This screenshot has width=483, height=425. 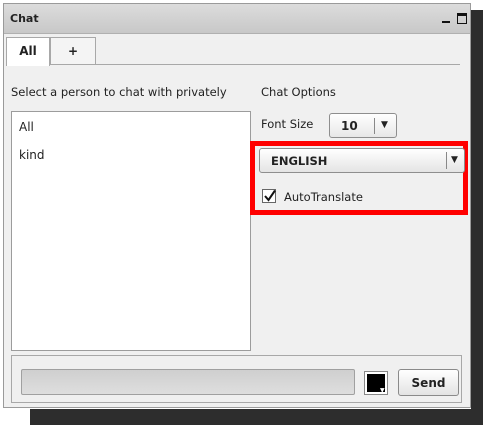 What do you see at coordinates (428, 382) in the screenshot?
I see `send-button: Send` at bounding box center [428, 382].